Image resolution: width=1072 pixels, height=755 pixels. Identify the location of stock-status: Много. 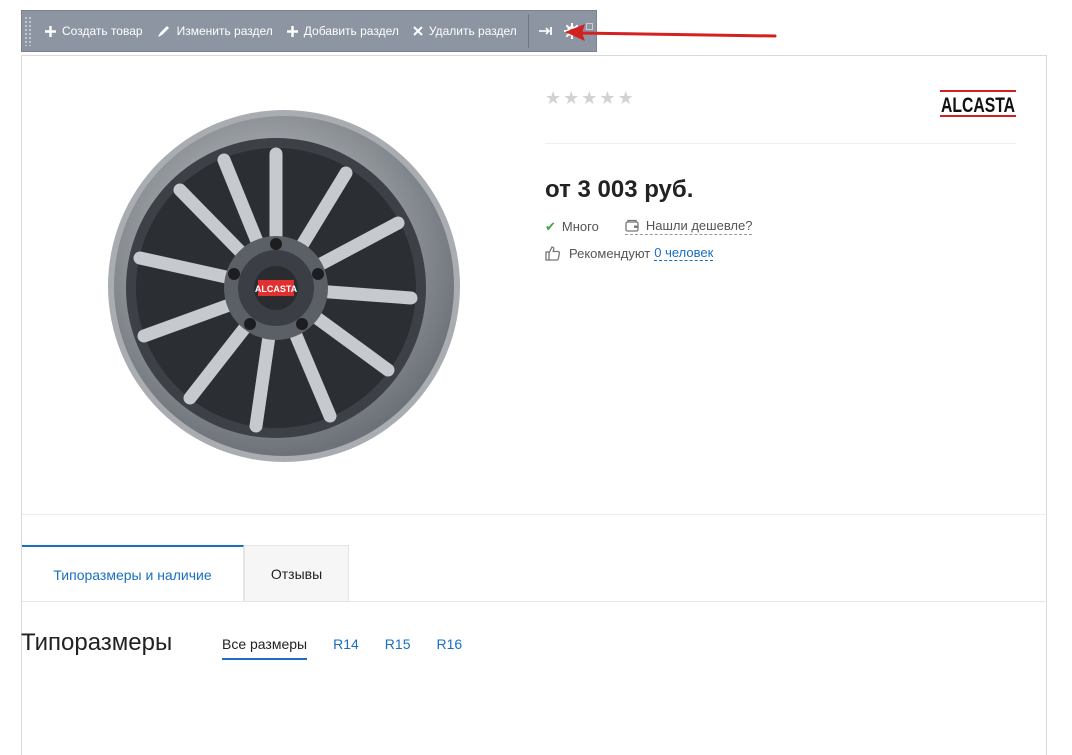
(580, 226).